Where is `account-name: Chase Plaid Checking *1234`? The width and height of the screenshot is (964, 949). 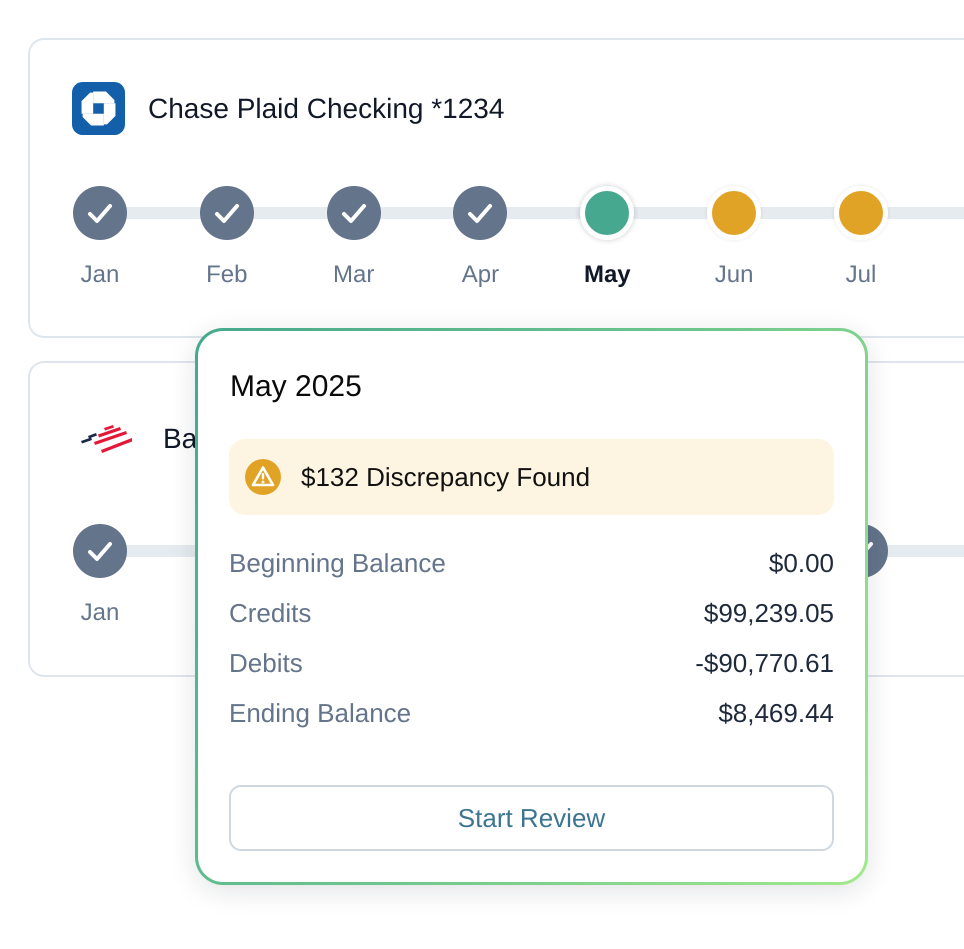
account-name: Chase Plaid Checking *1234 is located at coordinates (326, 109).